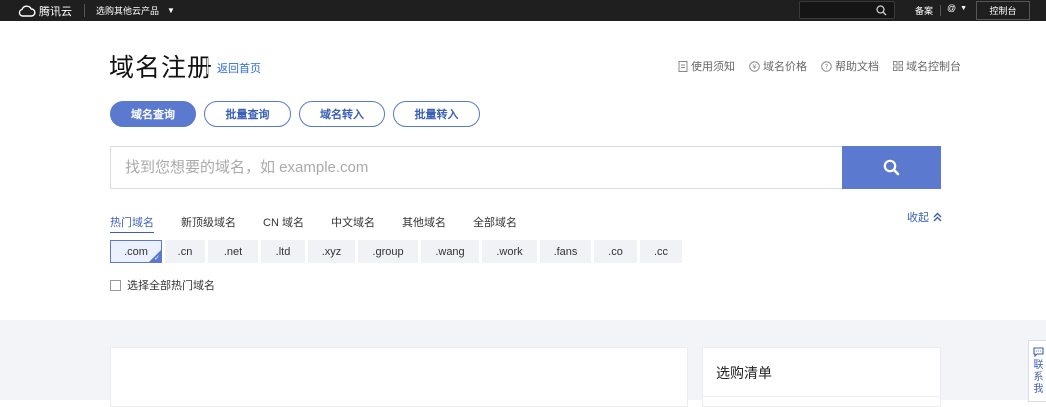  Describe the element at coordinates (27, 11) in the screenshot. I see `cloud-logo-icon` at that location.